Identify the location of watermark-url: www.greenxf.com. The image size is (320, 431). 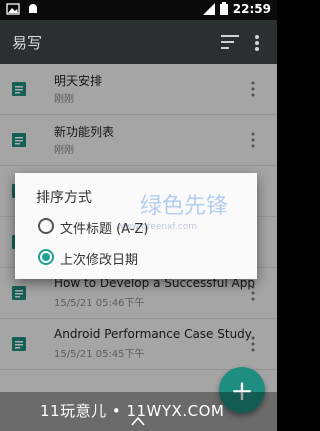
(157, 227).